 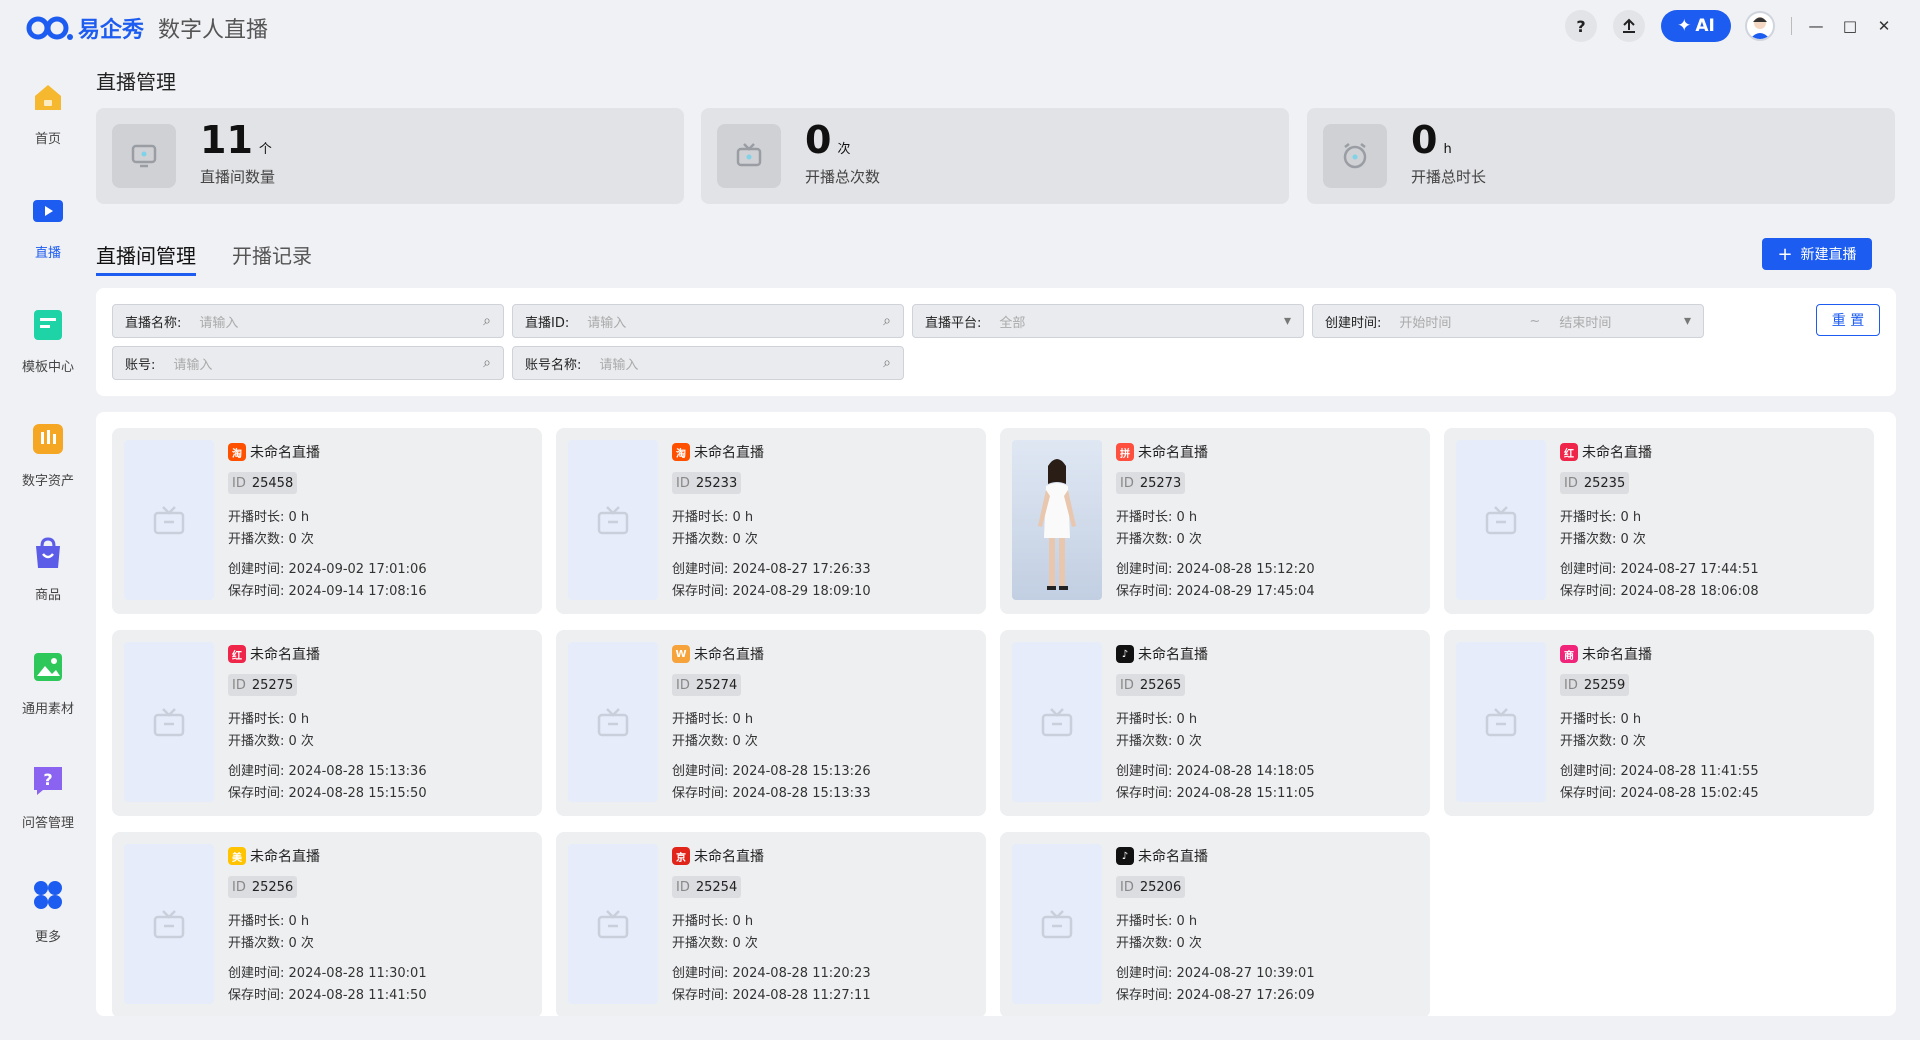 What do you see at coordinates (274, 856) in the screenshot?
I see `card-title: 美未命名直播` at bounding box center [274, 856].